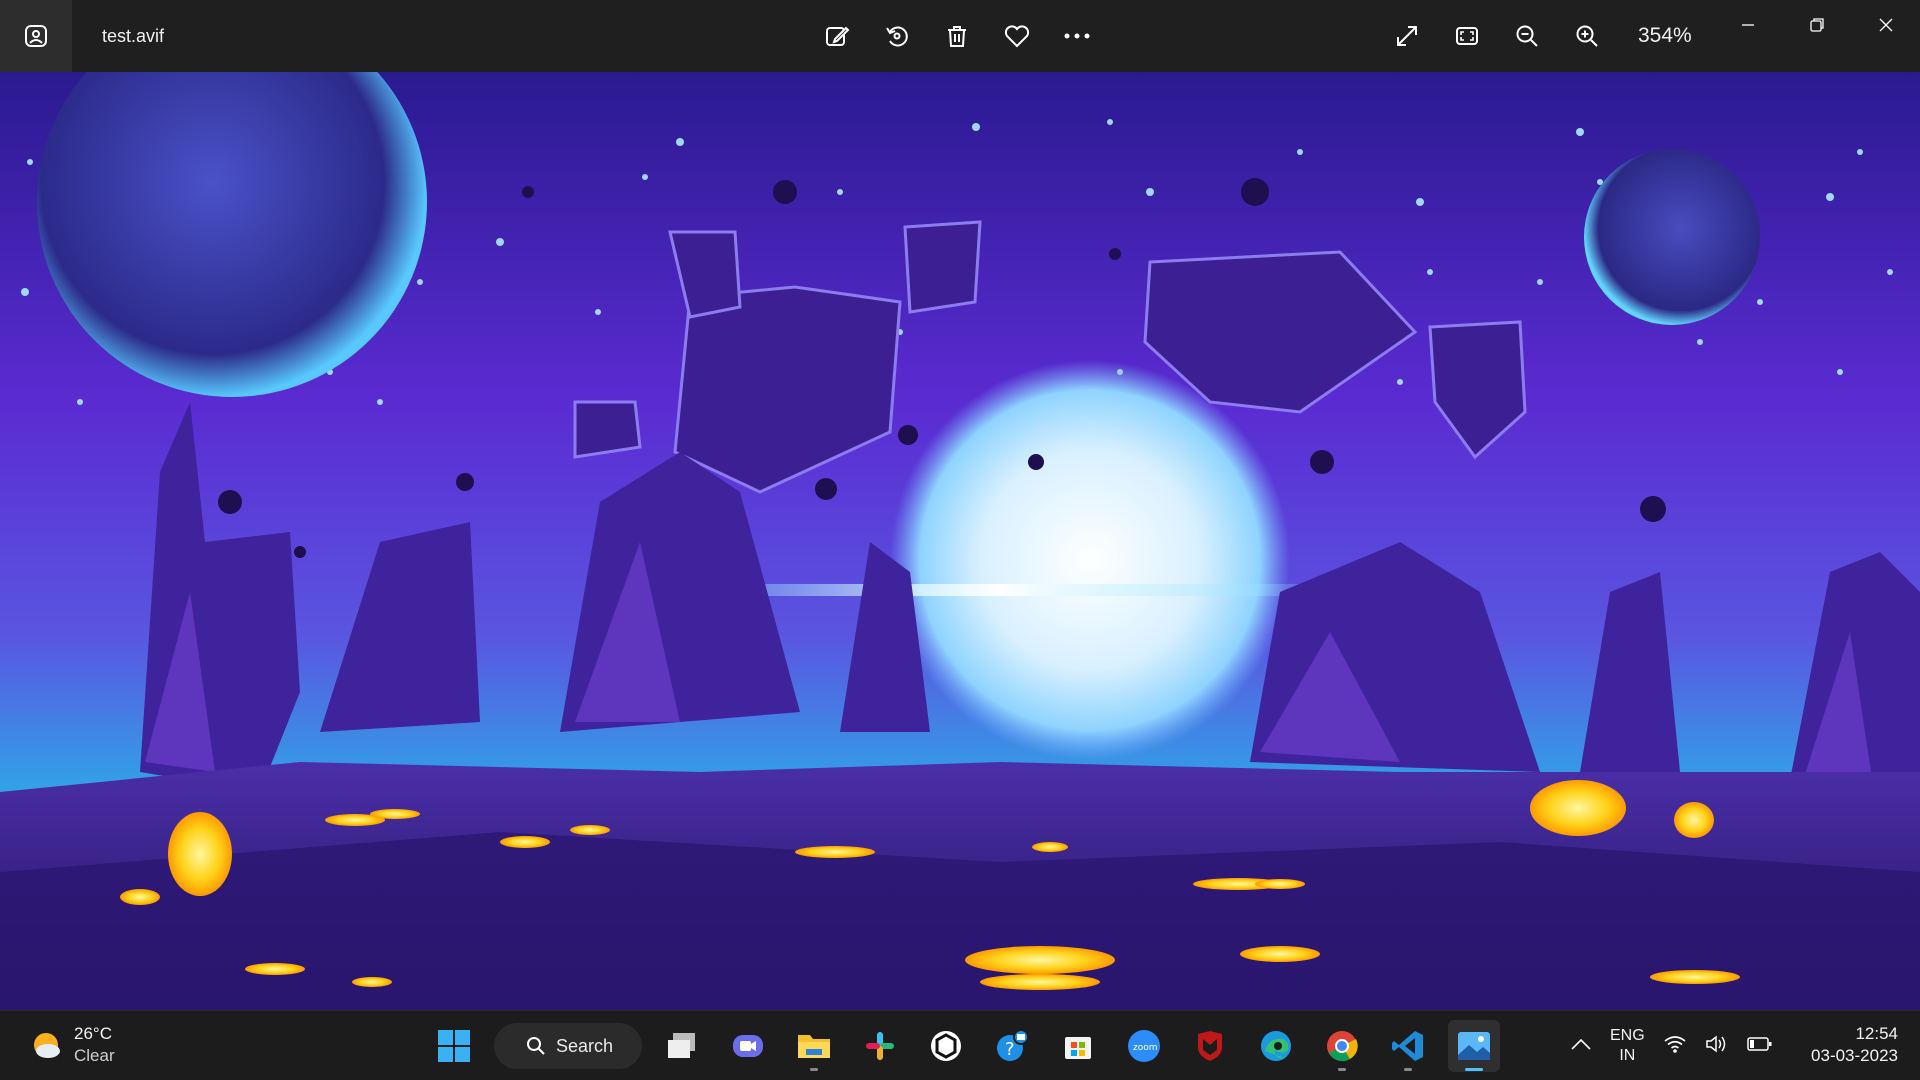 This screenshot has width=1920, height=1080. What do you see at coordinates (1665, 36) in the screenshot?
I see `zoom-level: 354%` at bounding box center [1665, 36].